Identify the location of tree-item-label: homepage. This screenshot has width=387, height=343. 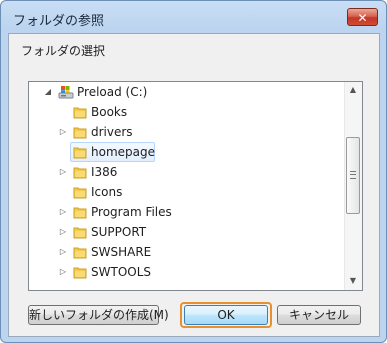
(123, 152).